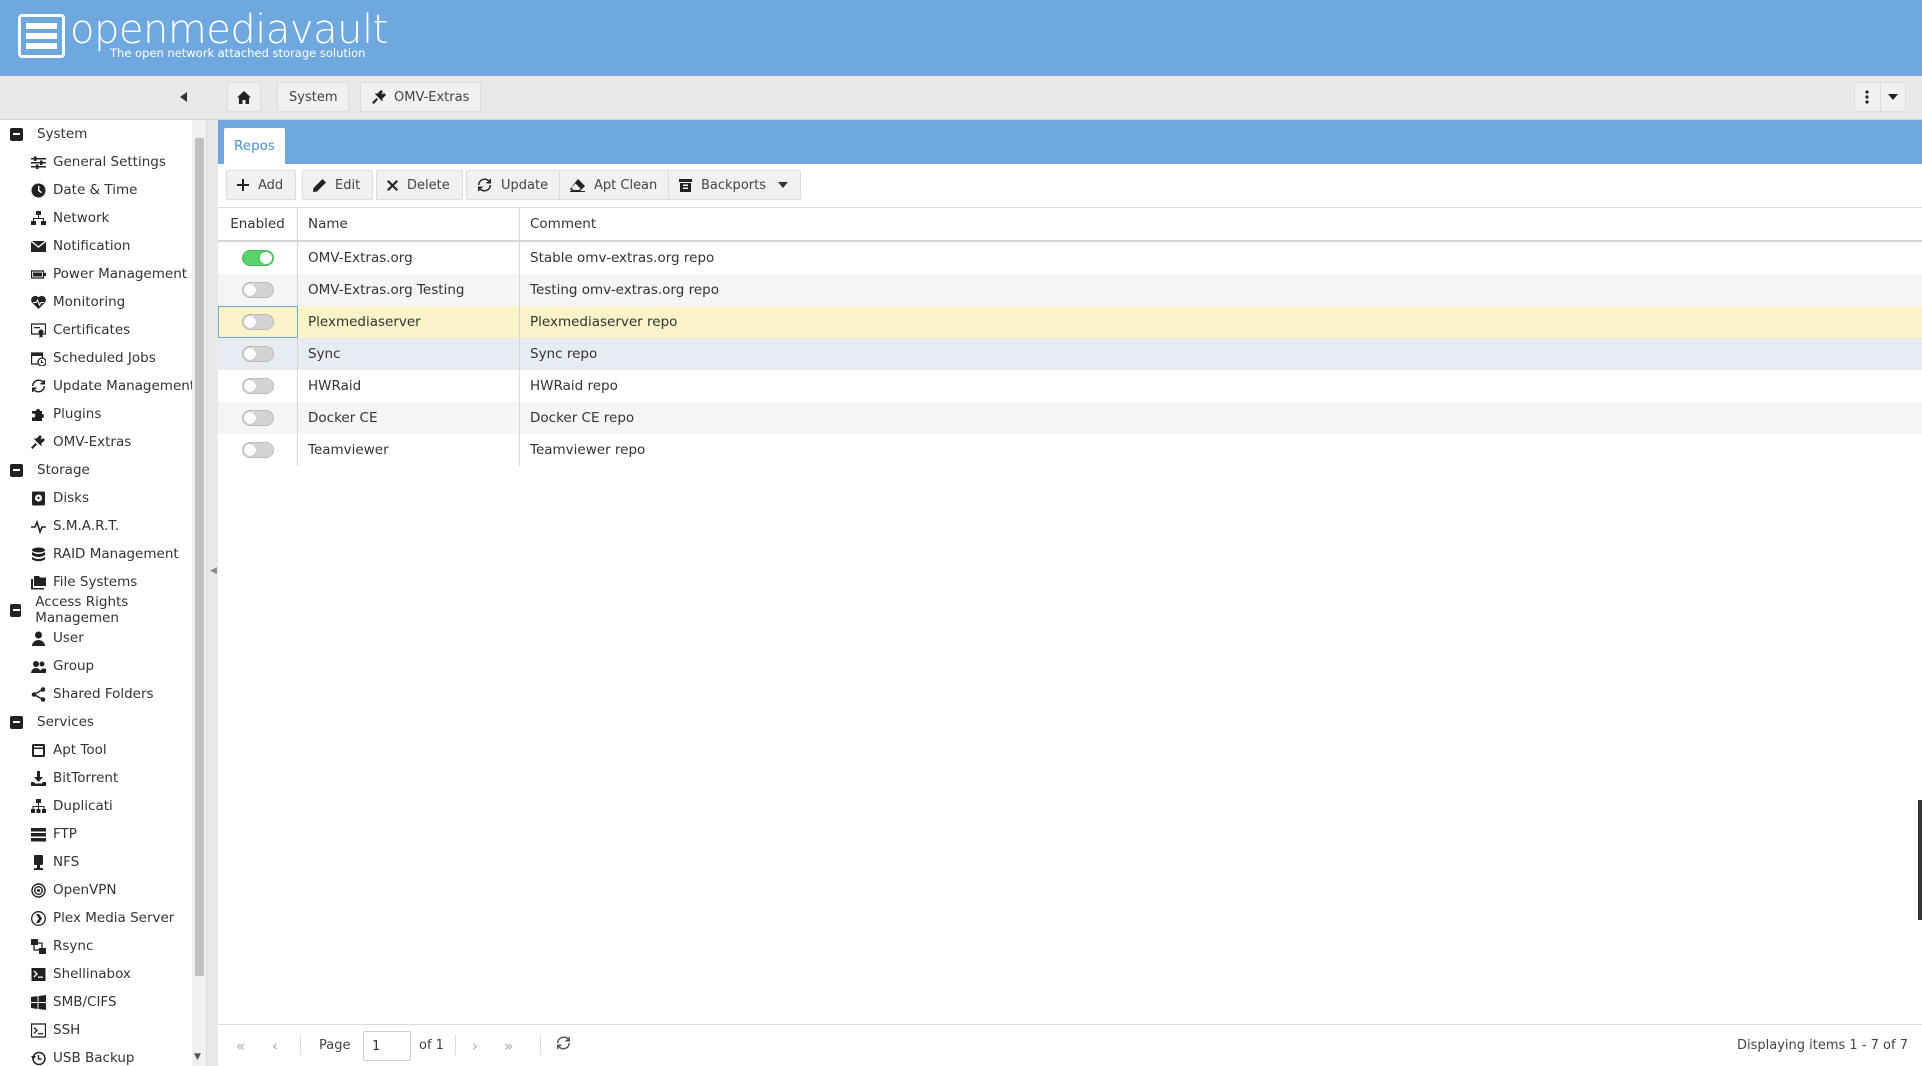 This screenshot has height=1066, width=1922. What do you see at coordinates (96, 190) in the screenshot?
I see `sidebar-item-date-time: Date & Time` at bounding box center [96, 190].